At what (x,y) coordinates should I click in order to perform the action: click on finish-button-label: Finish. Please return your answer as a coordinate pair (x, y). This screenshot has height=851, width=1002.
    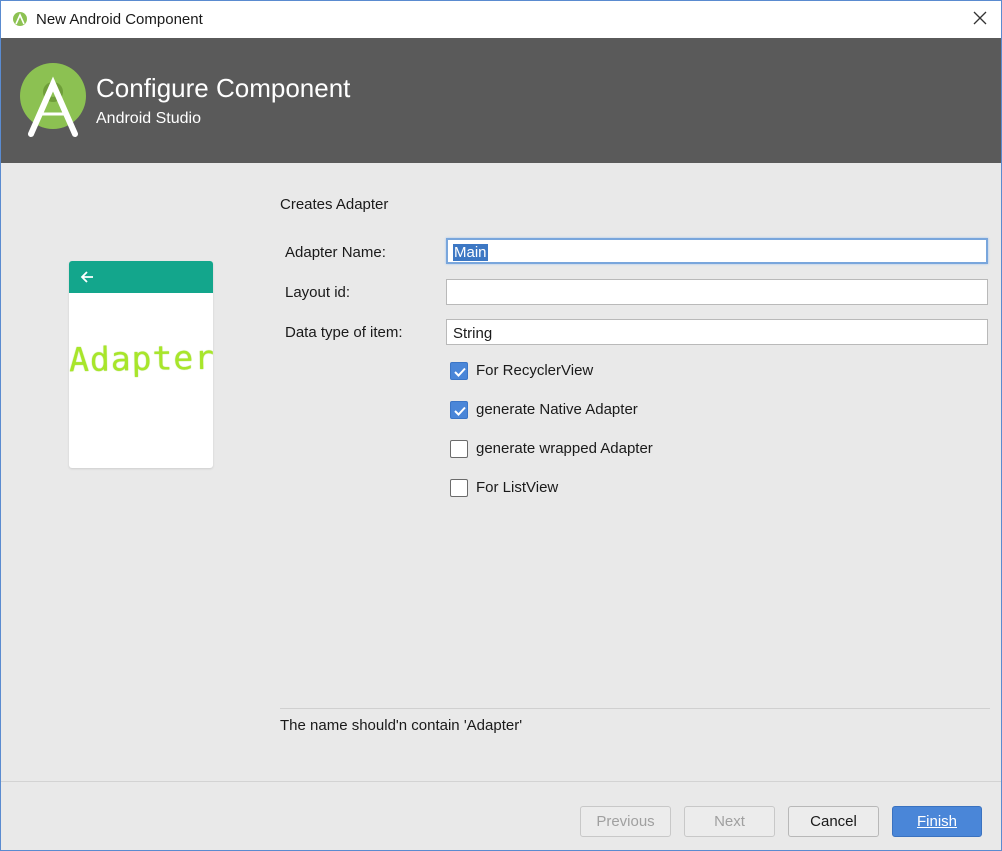
    Looking at the image, I should click on (936, 821).